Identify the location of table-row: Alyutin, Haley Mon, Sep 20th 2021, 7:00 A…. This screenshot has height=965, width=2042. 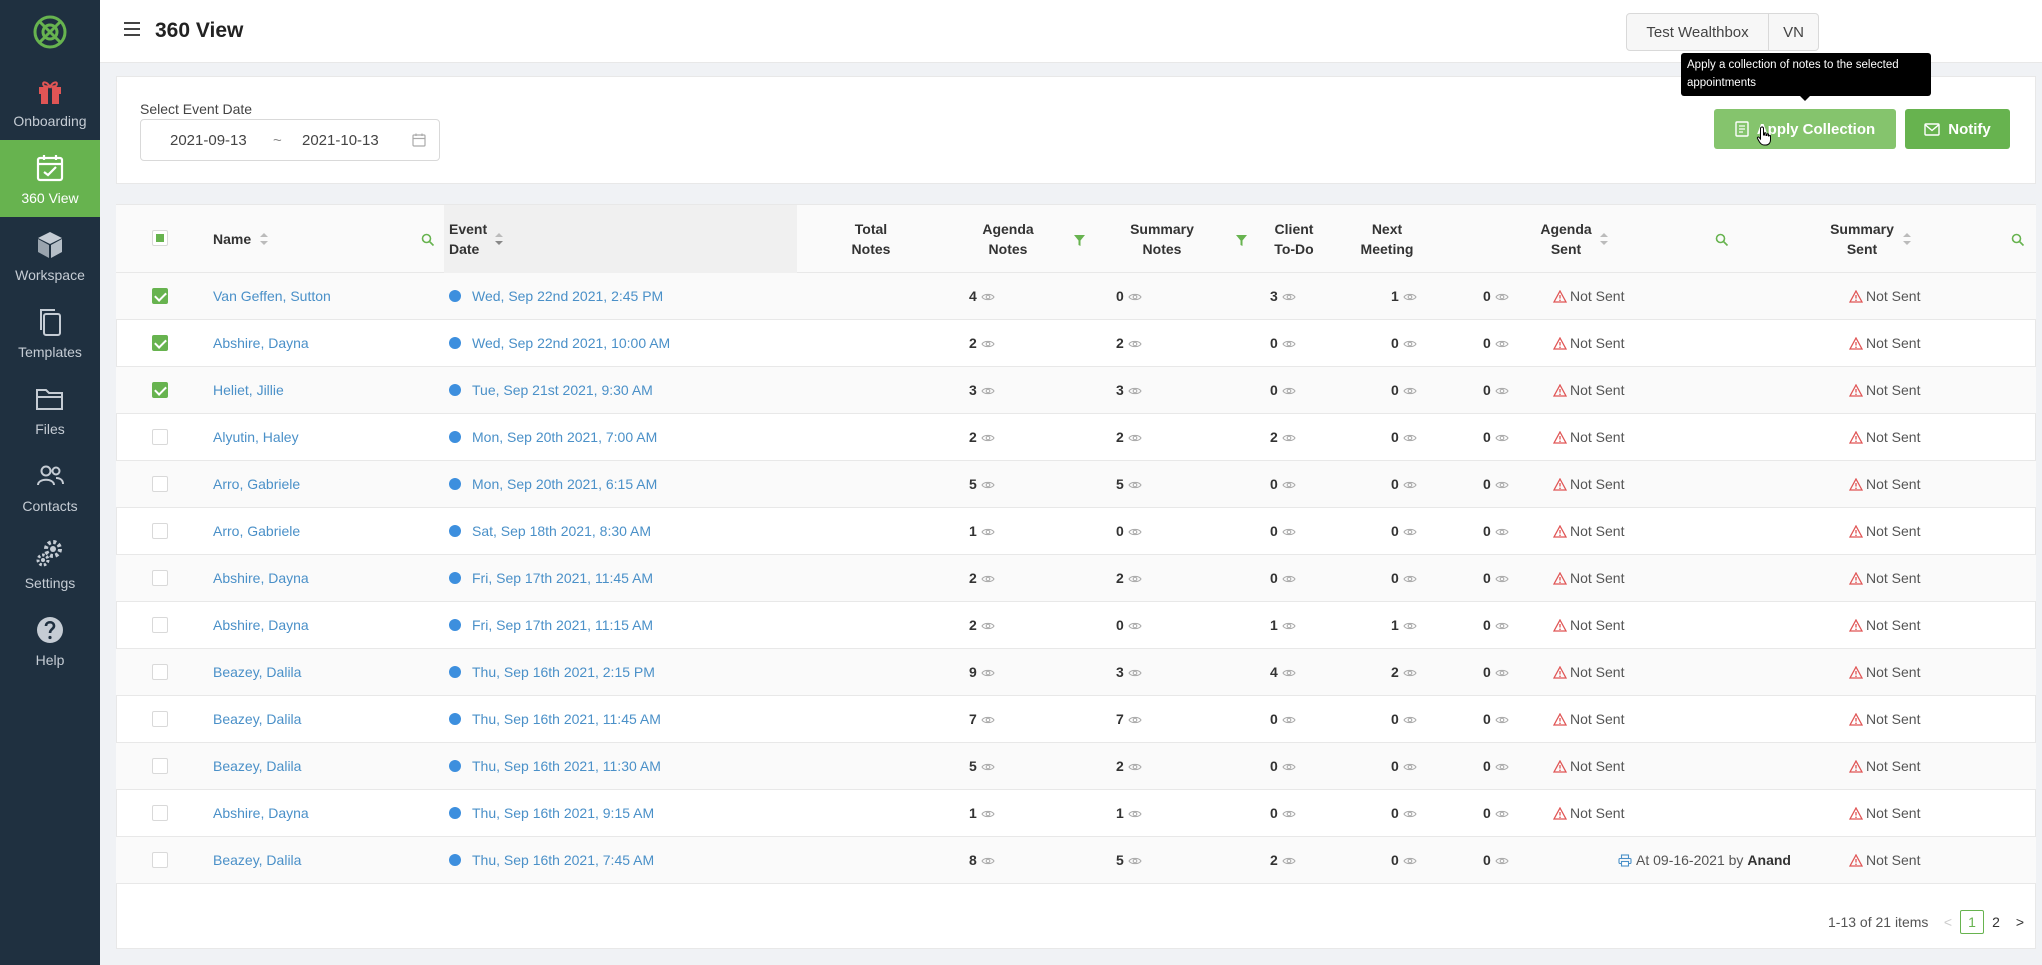
(1076, 437).